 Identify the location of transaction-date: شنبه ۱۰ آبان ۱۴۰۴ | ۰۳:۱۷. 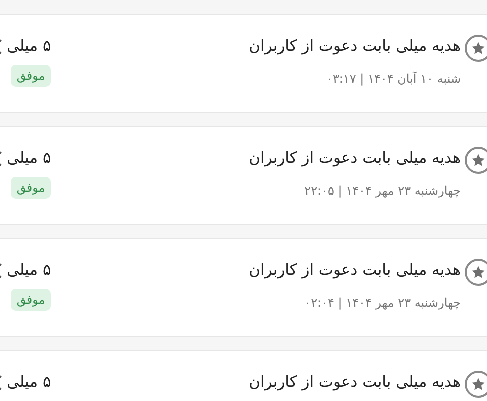
(393, 79).